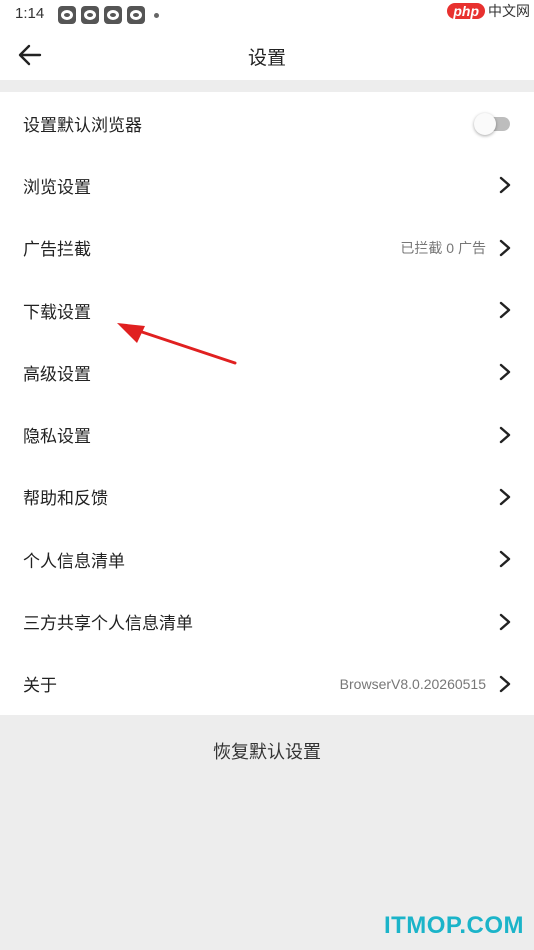 The height and width of the screenshot is (950, 534). What do you see at coordinates (509, 12) in the screenshot?
I see `watermark-php-text: 中文网` at bounding box center [509, 12].